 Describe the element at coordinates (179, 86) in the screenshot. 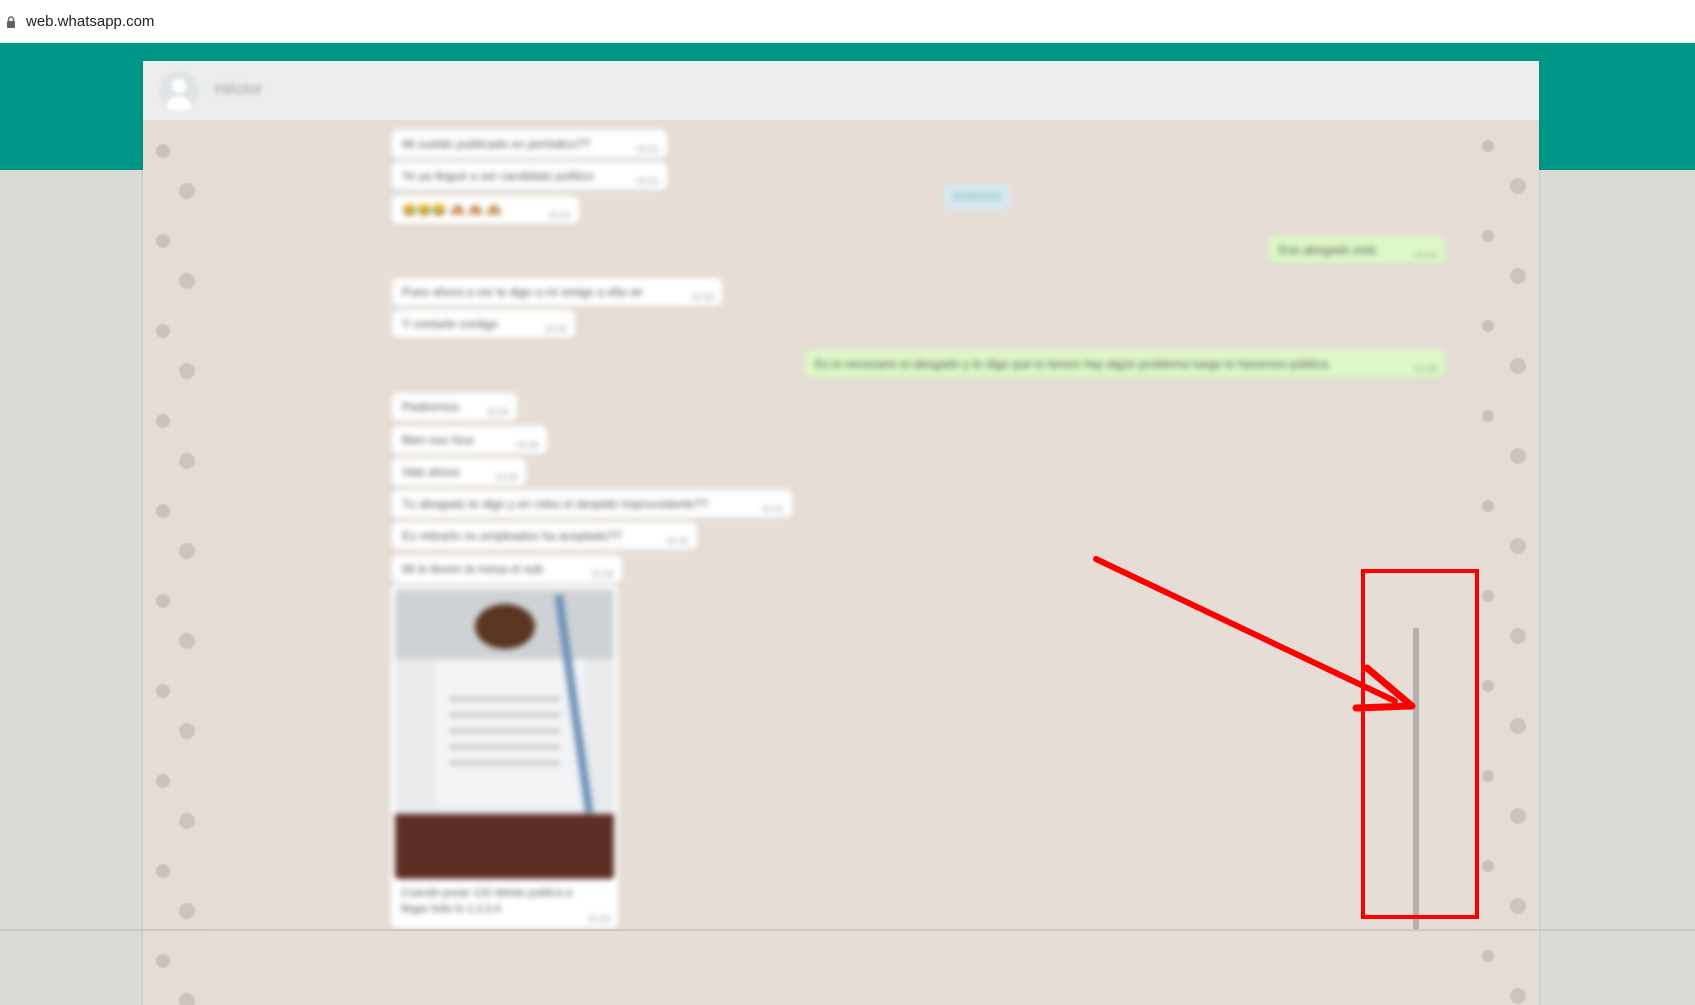

I see `avatar-head` at that location.